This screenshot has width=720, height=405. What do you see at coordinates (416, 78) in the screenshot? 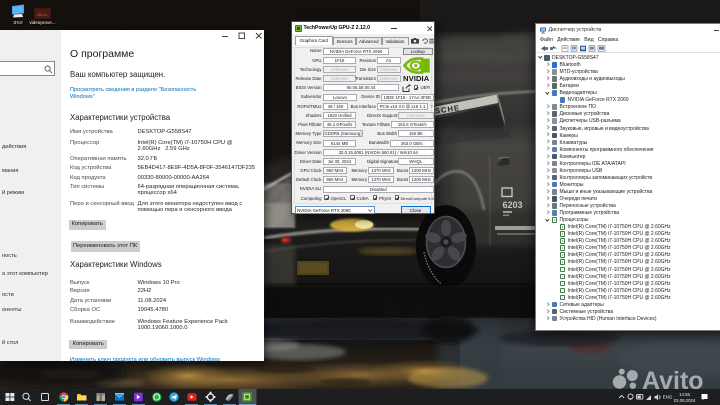
I see `svg-text: NVIDIA` at bounding box center [416, 78].